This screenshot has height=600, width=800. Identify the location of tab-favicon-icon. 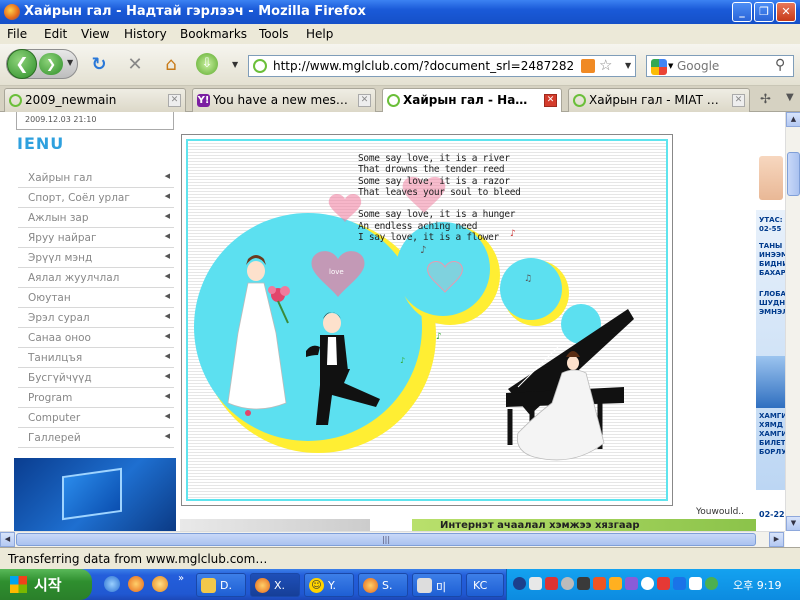
(579, 100).